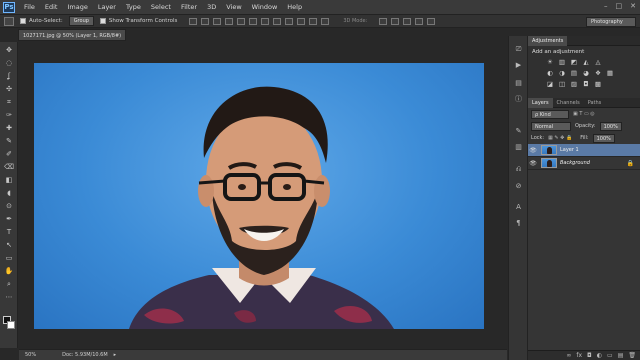  I want to click on menu-view: View, so click(233, 7).